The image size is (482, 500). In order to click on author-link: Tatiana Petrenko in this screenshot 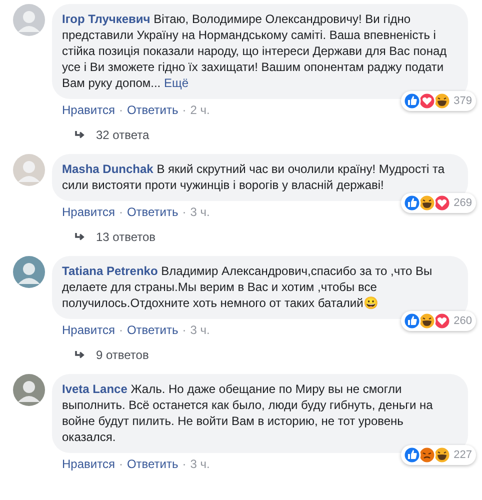, I will do `click(110, 271)`.